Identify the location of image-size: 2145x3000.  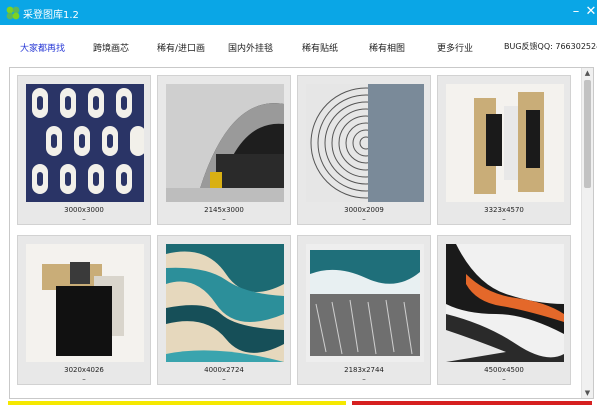
(224, 210).